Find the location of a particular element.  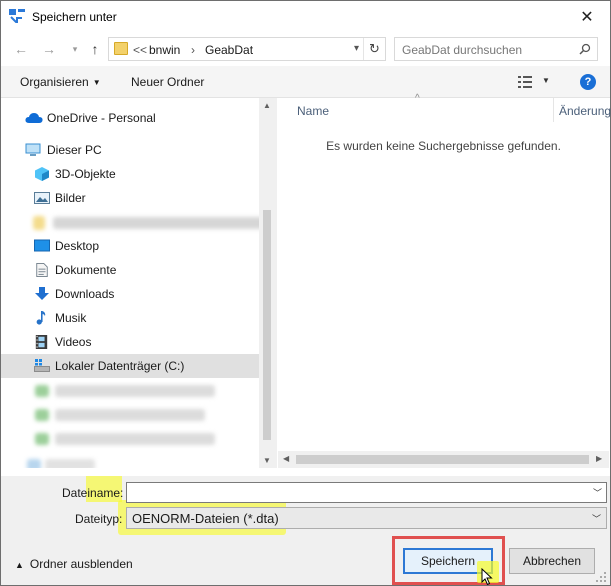

search-box: GeabDat durchsuchen is located at coordinates (496, 49).